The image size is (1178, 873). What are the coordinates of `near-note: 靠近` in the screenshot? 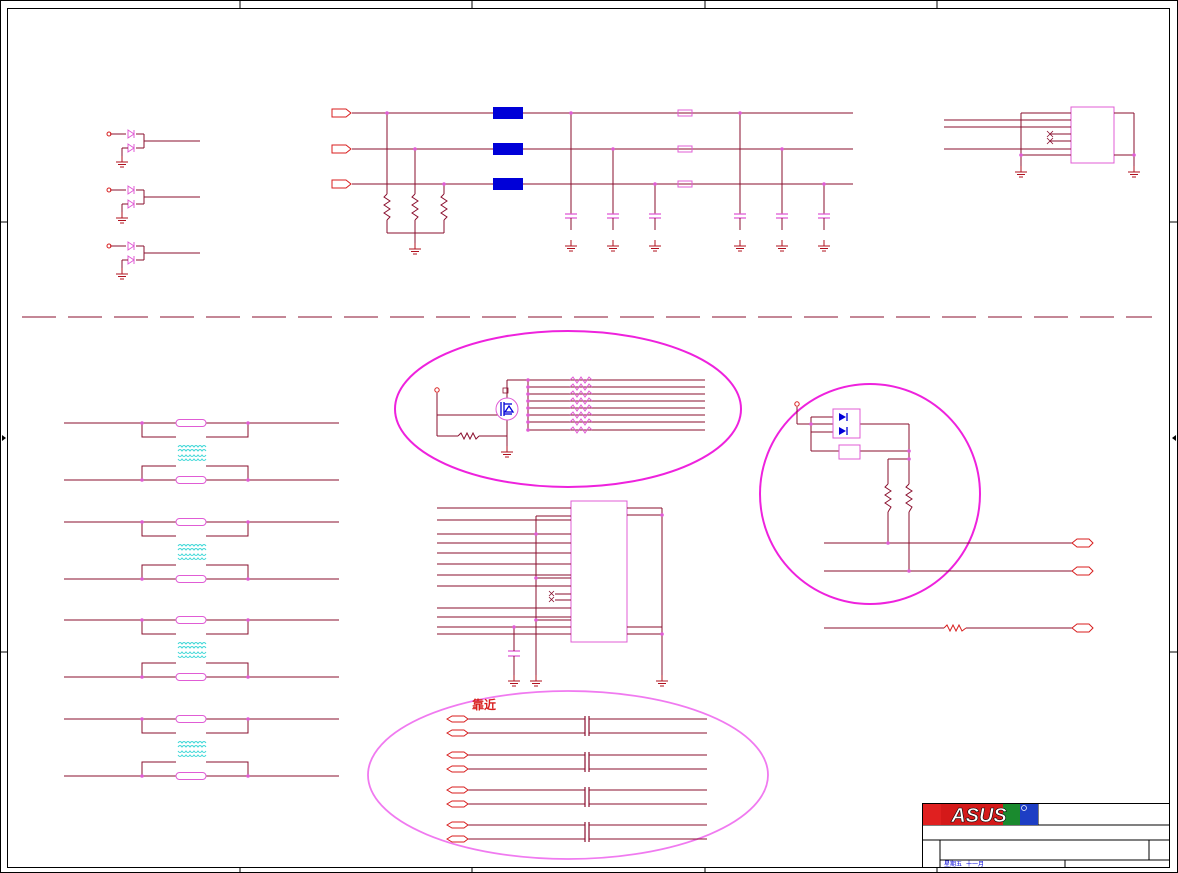 It's located at (484, 704).